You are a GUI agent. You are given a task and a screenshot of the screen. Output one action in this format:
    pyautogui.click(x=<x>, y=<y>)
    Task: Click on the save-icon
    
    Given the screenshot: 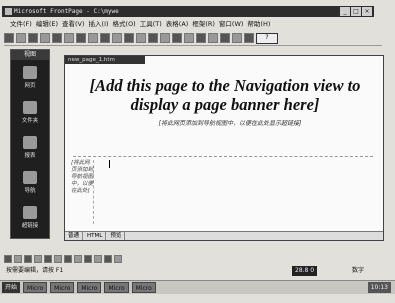 What is the action you would take?
    pyautogui.click(x=33, y=38)
    